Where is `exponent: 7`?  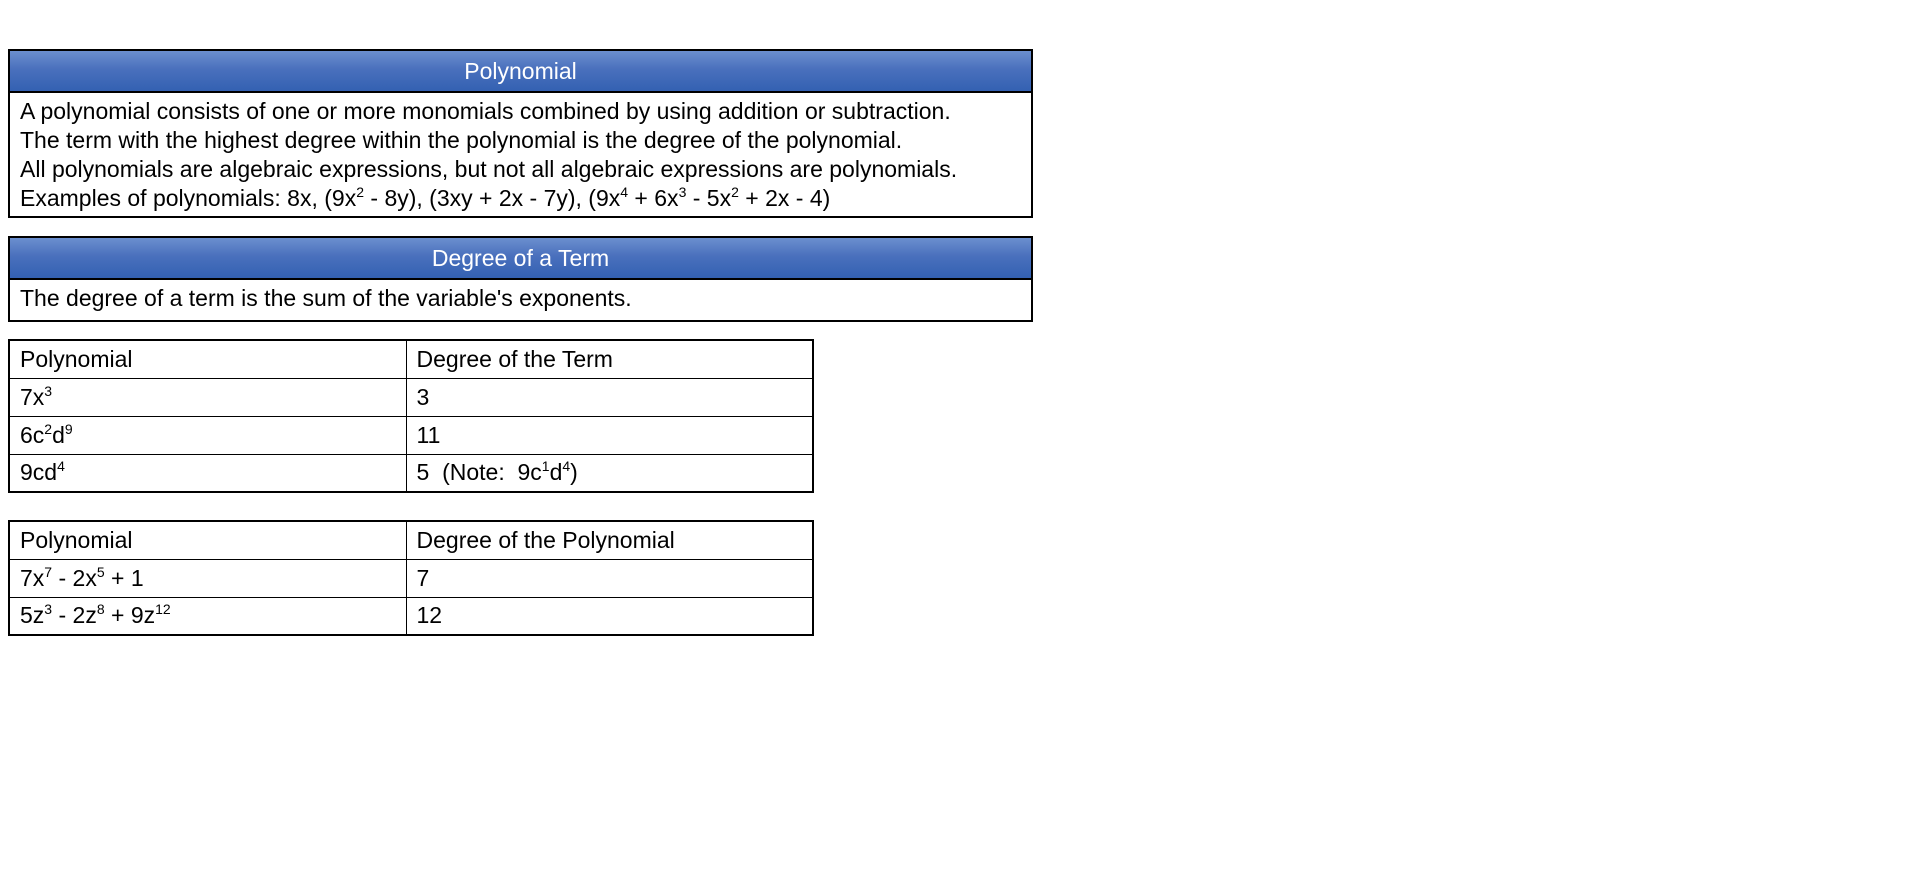
exponent: 7 is located at coordinates (48, 571).